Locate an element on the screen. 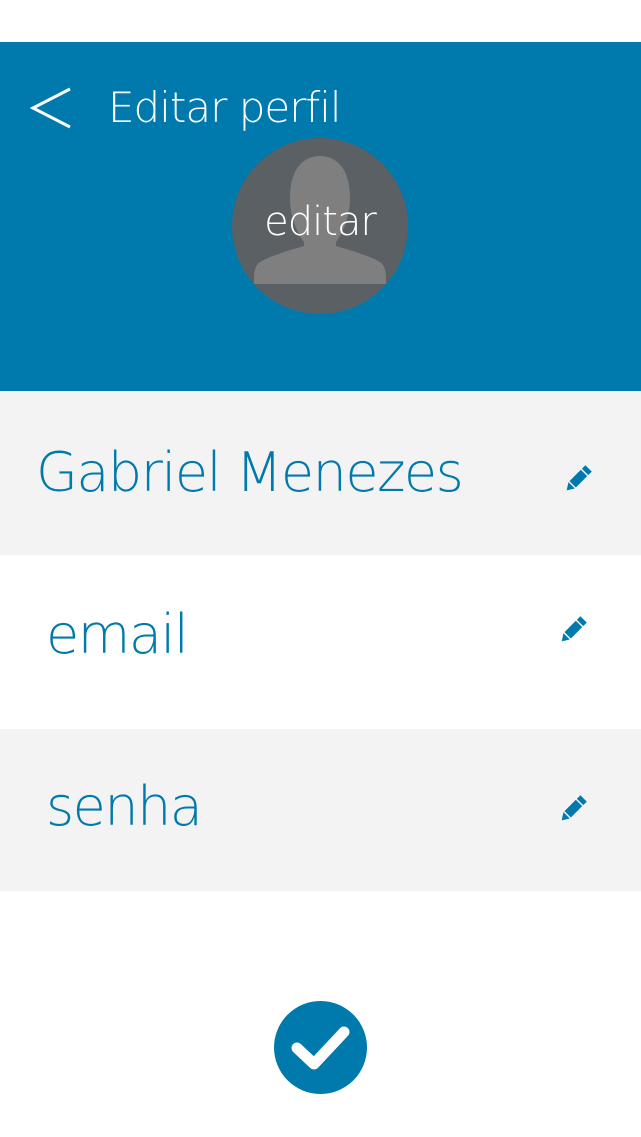 The image size is (641, 1137). checkmark-icon is located at coordinates (320, 1048).